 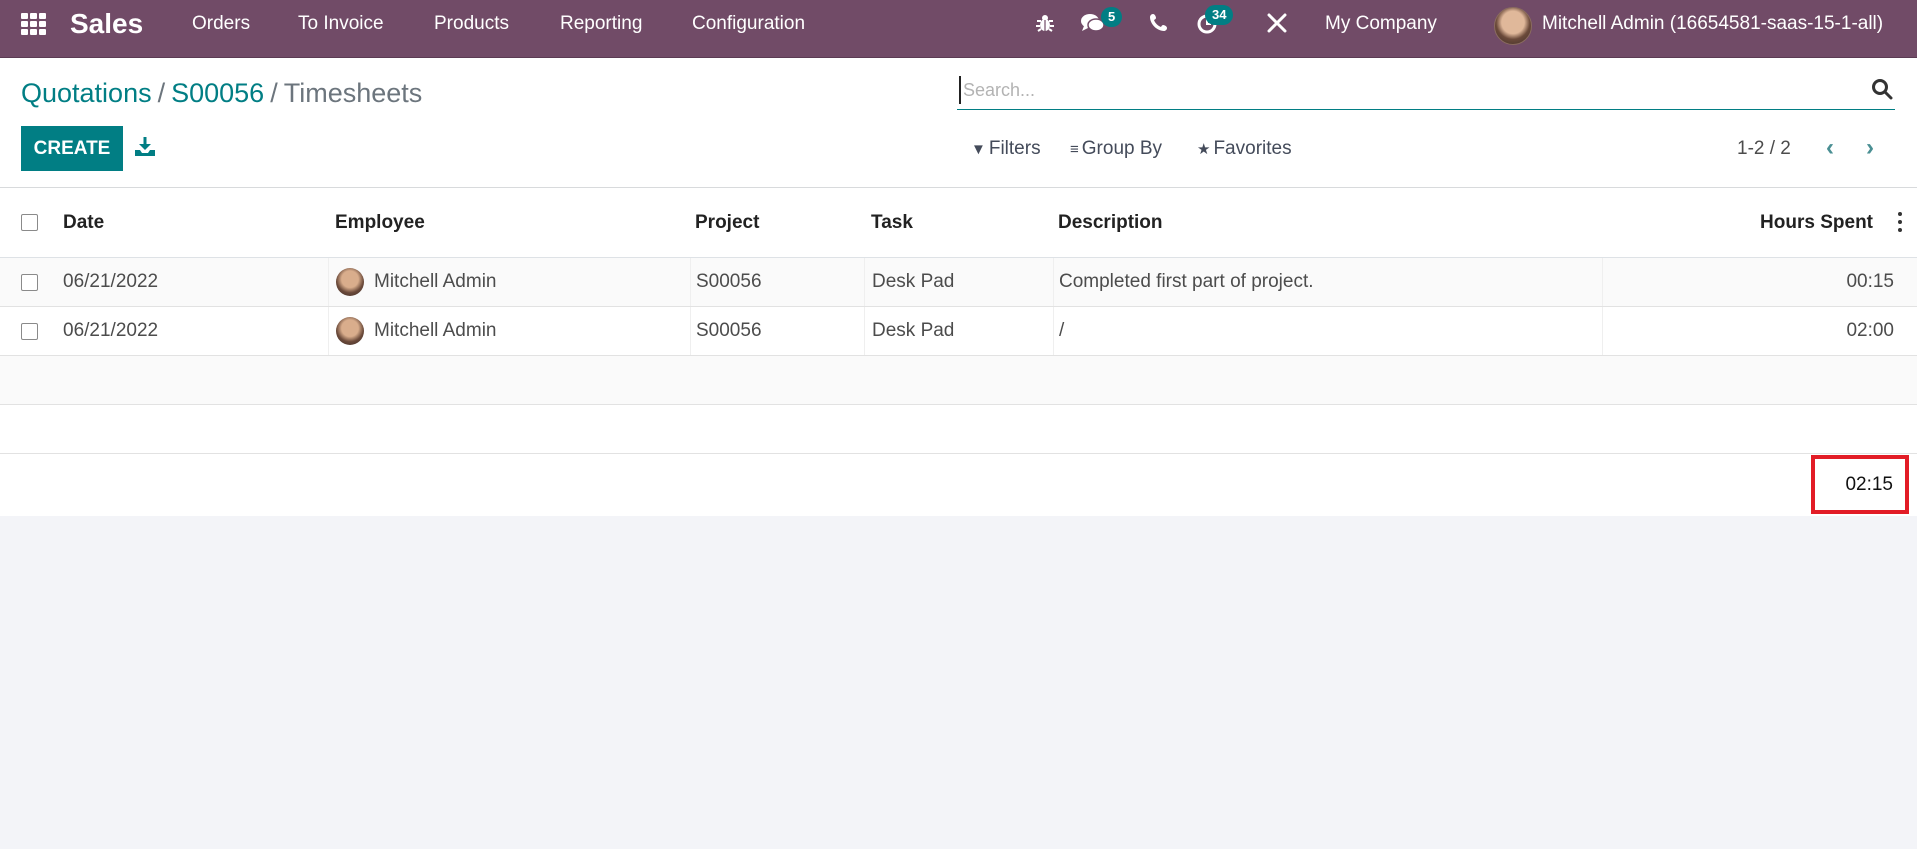 I want to click on filters-label: Filters, so click(x=1014, y=148).